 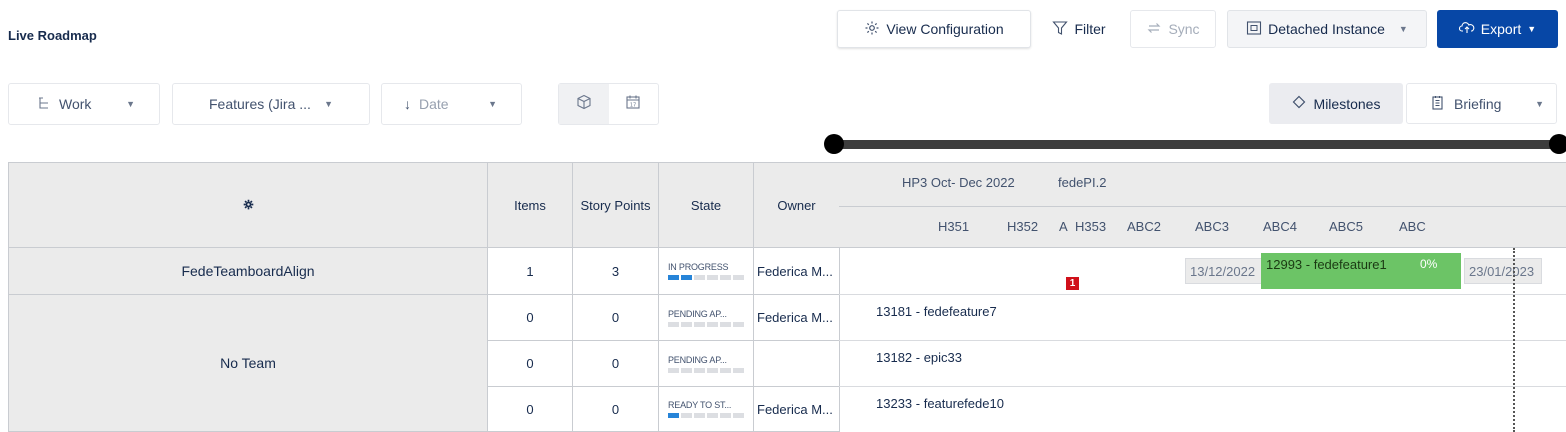 What do you see at coordinates (1072, 283) in the screenshot?
I see `dependency-count-badge: 1` at bounding box center [1072, 283].